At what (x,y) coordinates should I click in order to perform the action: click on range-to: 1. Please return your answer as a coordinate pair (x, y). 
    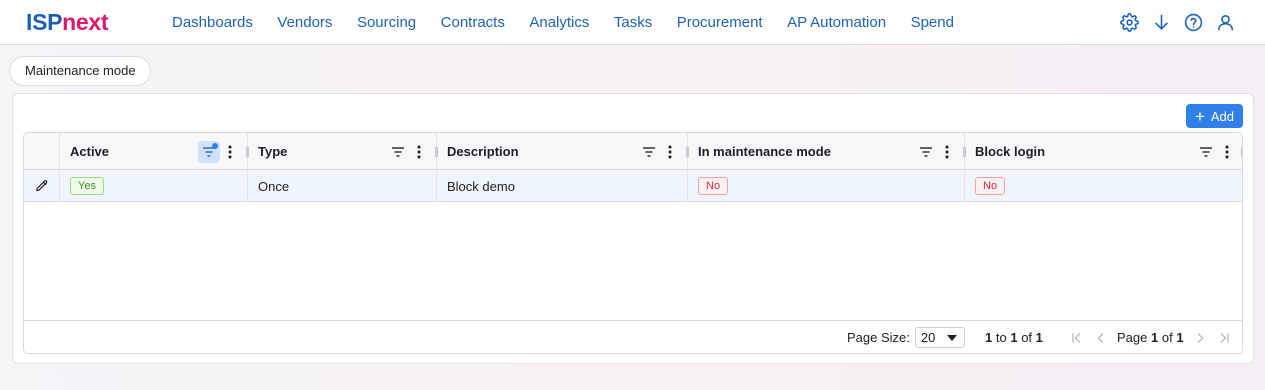
    Looking at the image, I should click on (1014, 337).